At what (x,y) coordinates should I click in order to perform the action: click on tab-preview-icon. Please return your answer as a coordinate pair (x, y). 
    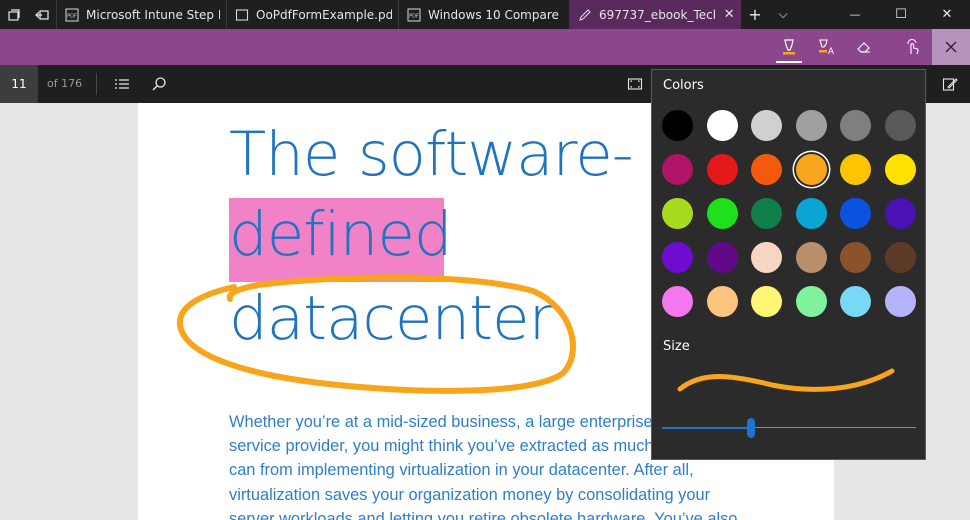
    Looking at the image, I should click on (14, 14).